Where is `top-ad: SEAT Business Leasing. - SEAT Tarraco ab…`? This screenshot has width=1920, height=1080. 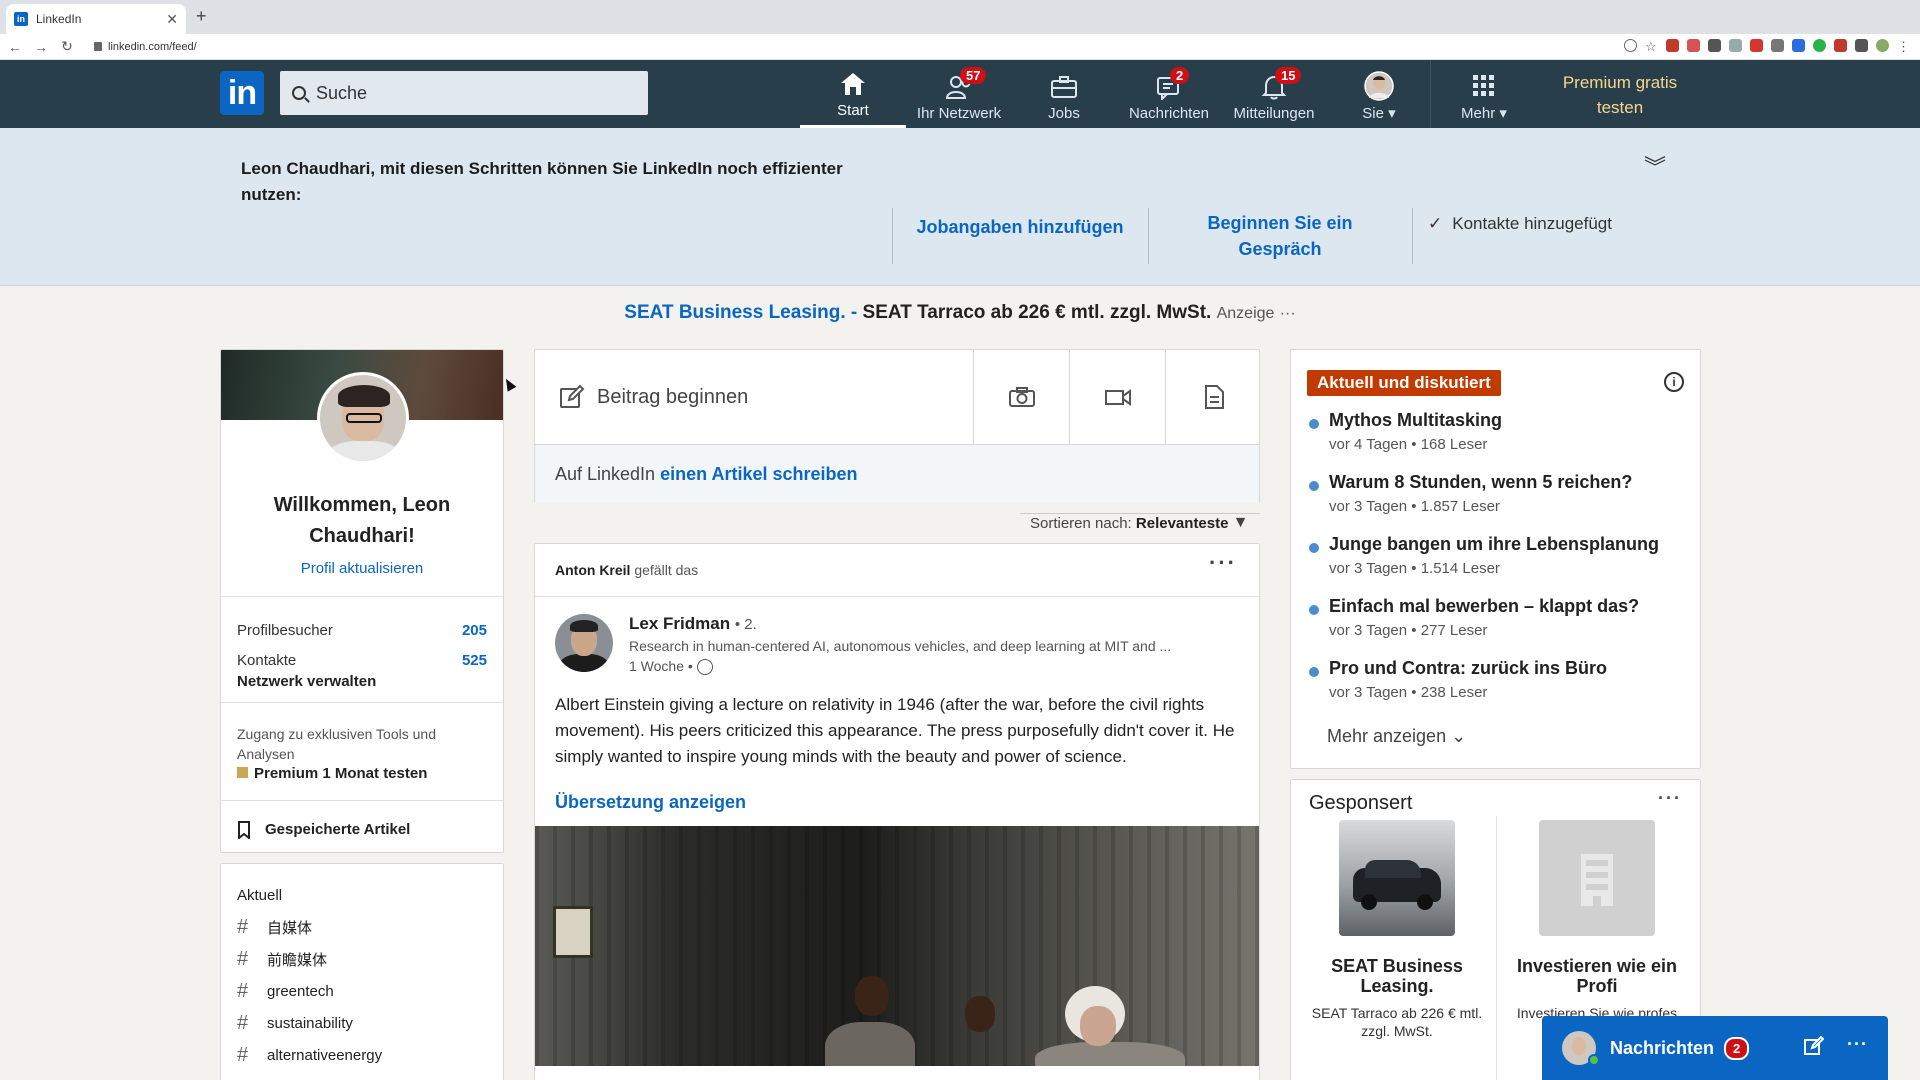 top-ad: SEAT Business Leasing. - SEAT Tarraco ab… is located at coordinates (960, 313).